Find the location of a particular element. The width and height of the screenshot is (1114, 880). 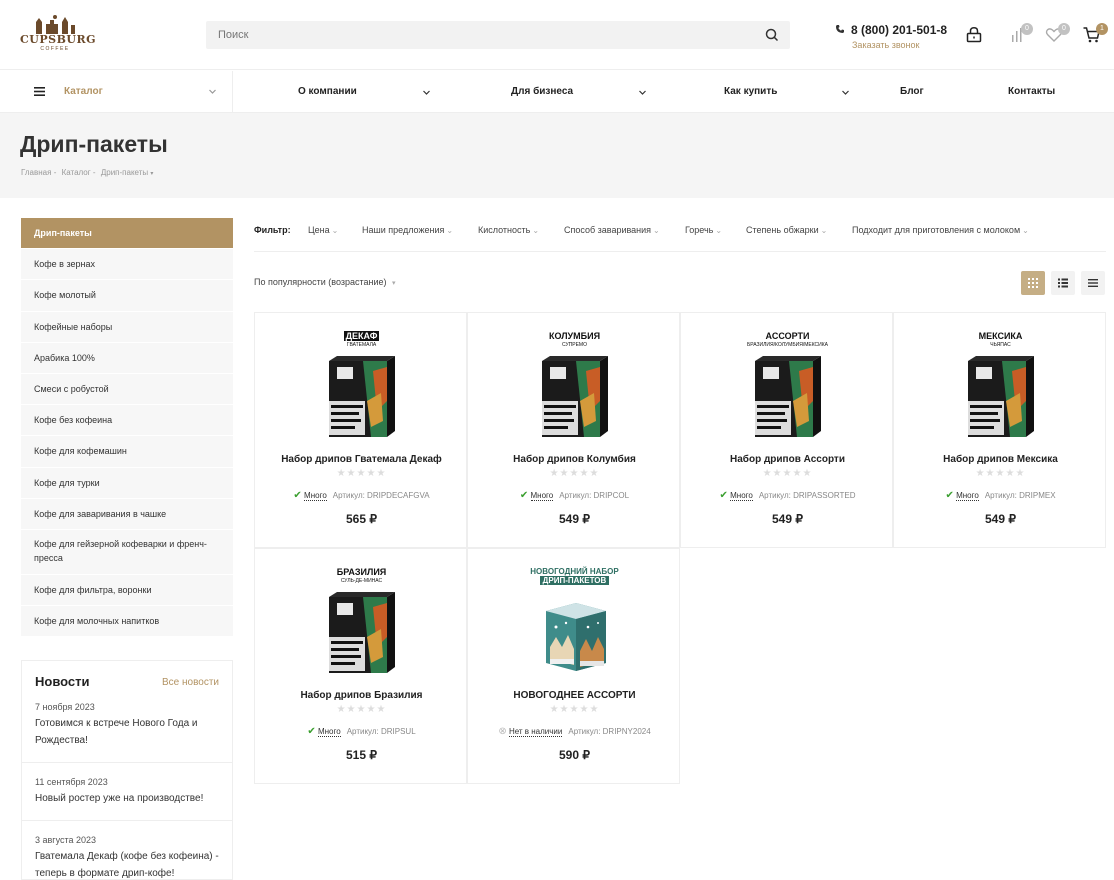

sort-dropdown: По популярности (возрастание) ▾ is located at coordinates (325, 282).